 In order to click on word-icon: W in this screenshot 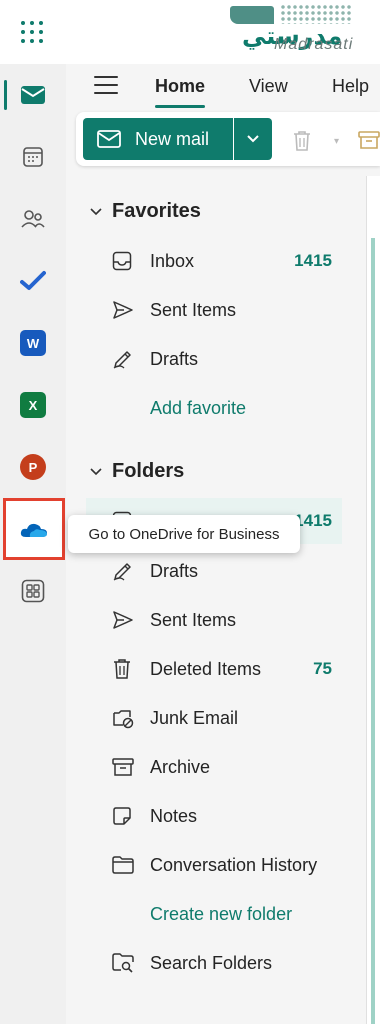, I will do `click(33, 343)`.